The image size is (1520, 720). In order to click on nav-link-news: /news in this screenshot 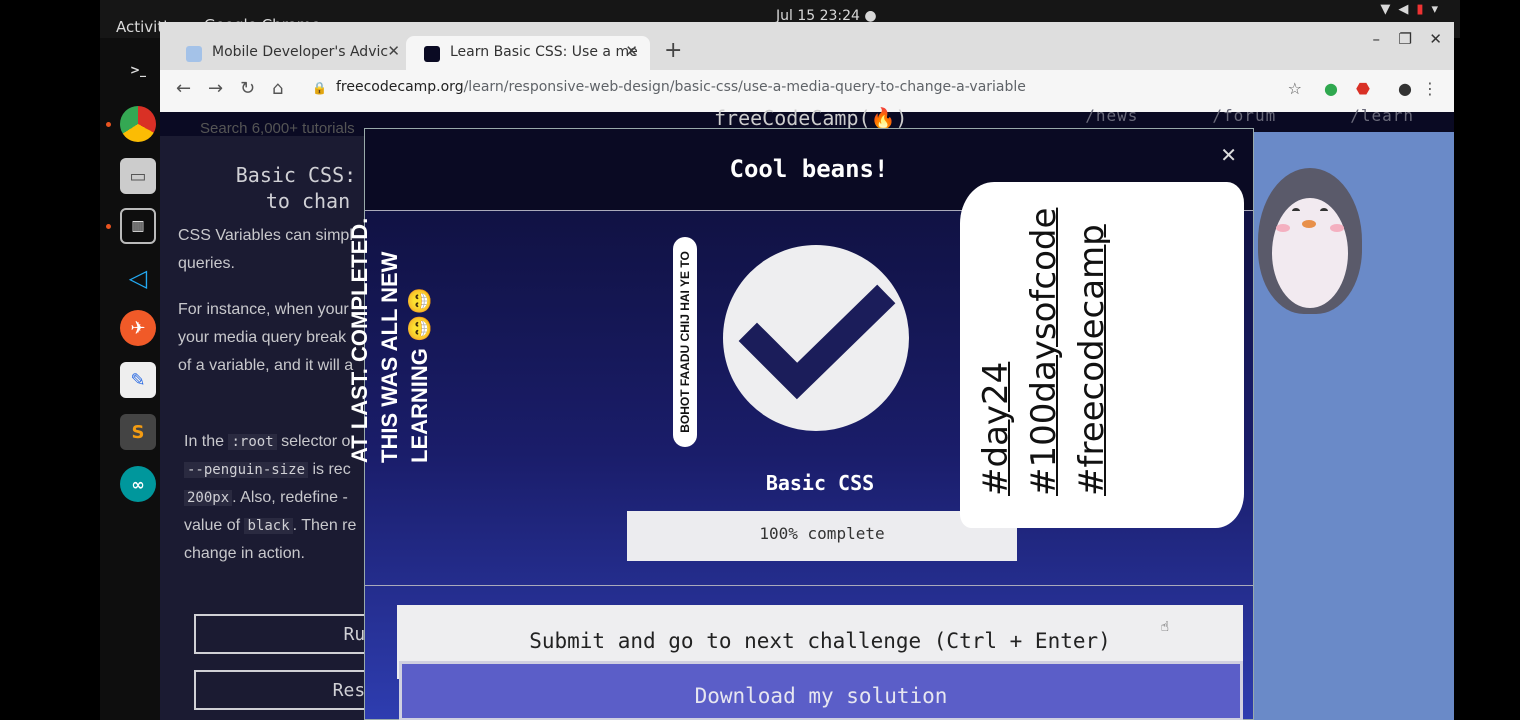, I will do `click(1111, 115)`.